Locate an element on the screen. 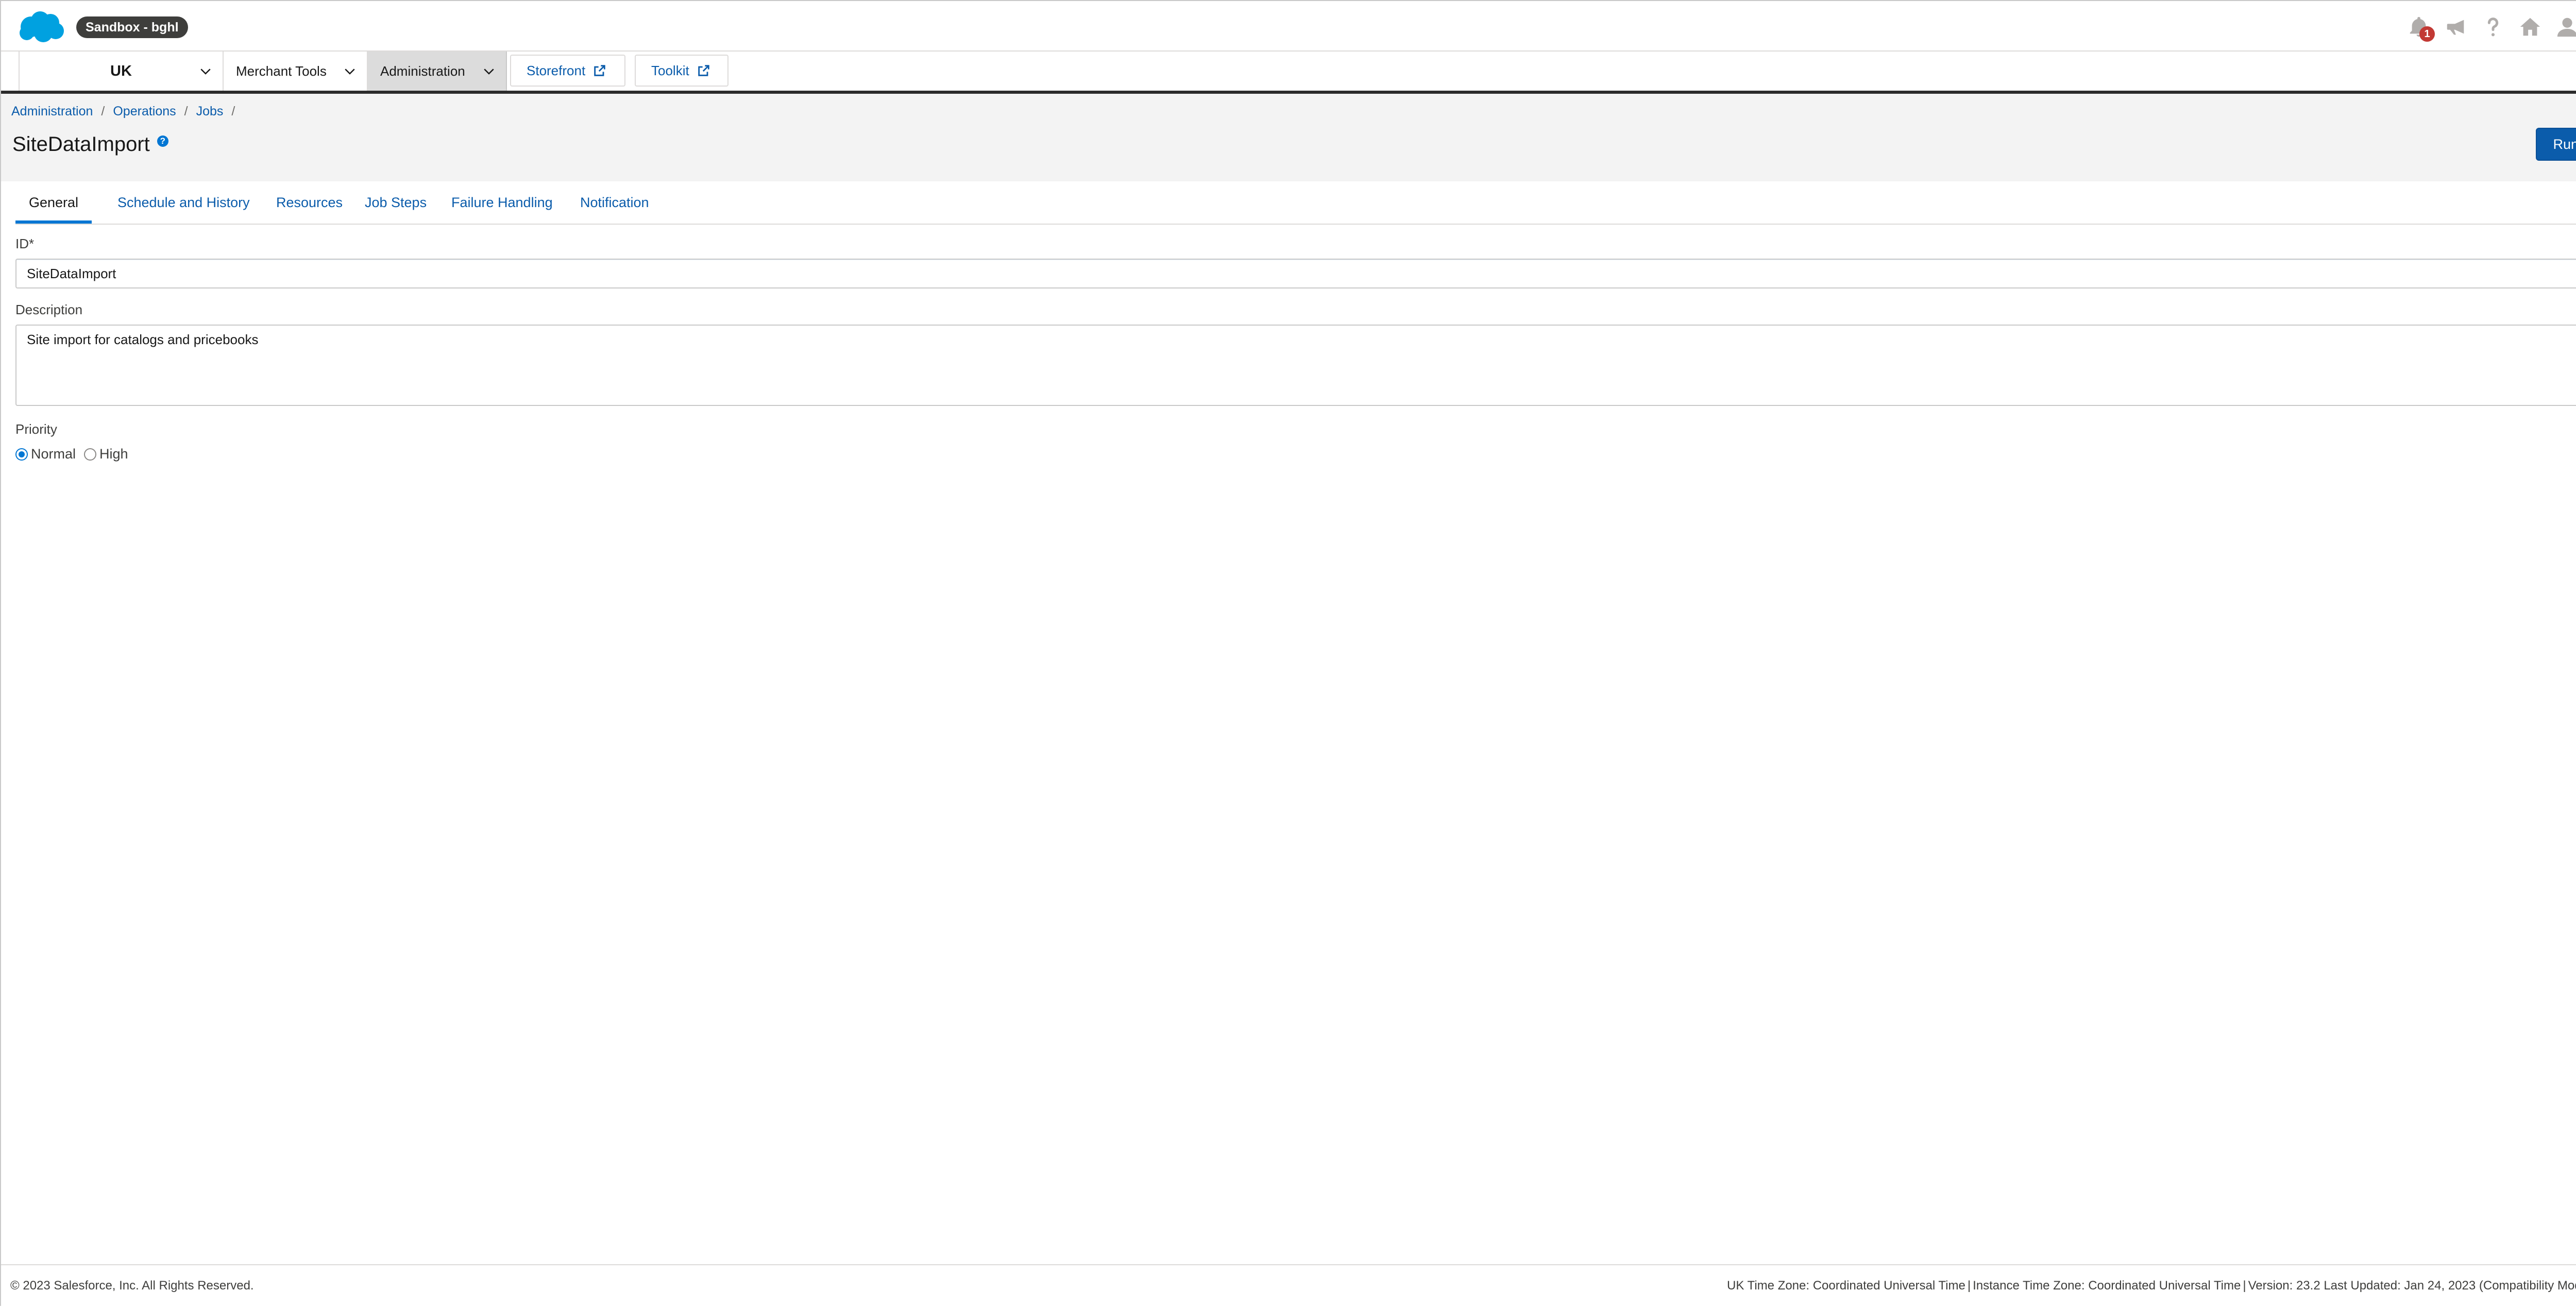  nav-merchant-tools: Merchant Tools is located at coordinates (296, 71).